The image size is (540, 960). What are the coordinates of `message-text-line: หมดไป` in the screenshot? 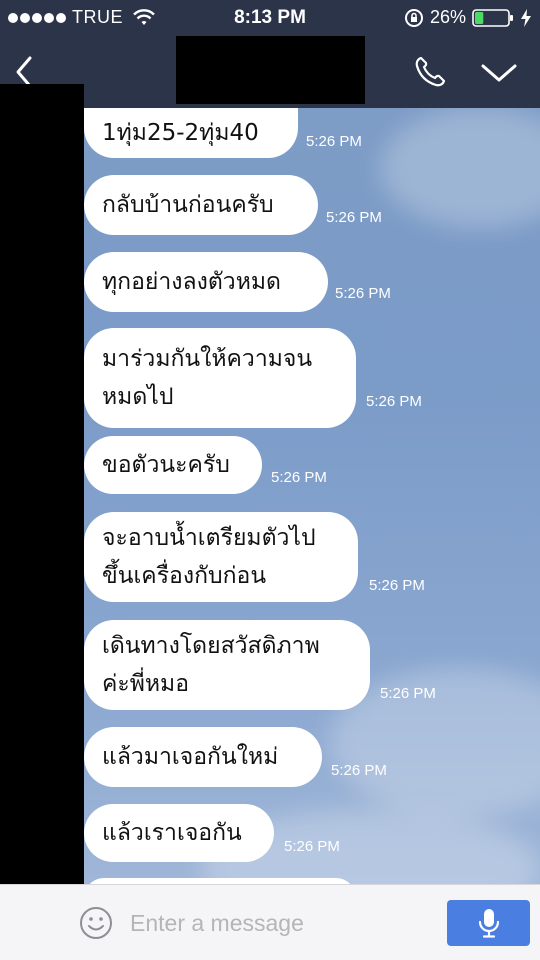 It's located at (138, 397).